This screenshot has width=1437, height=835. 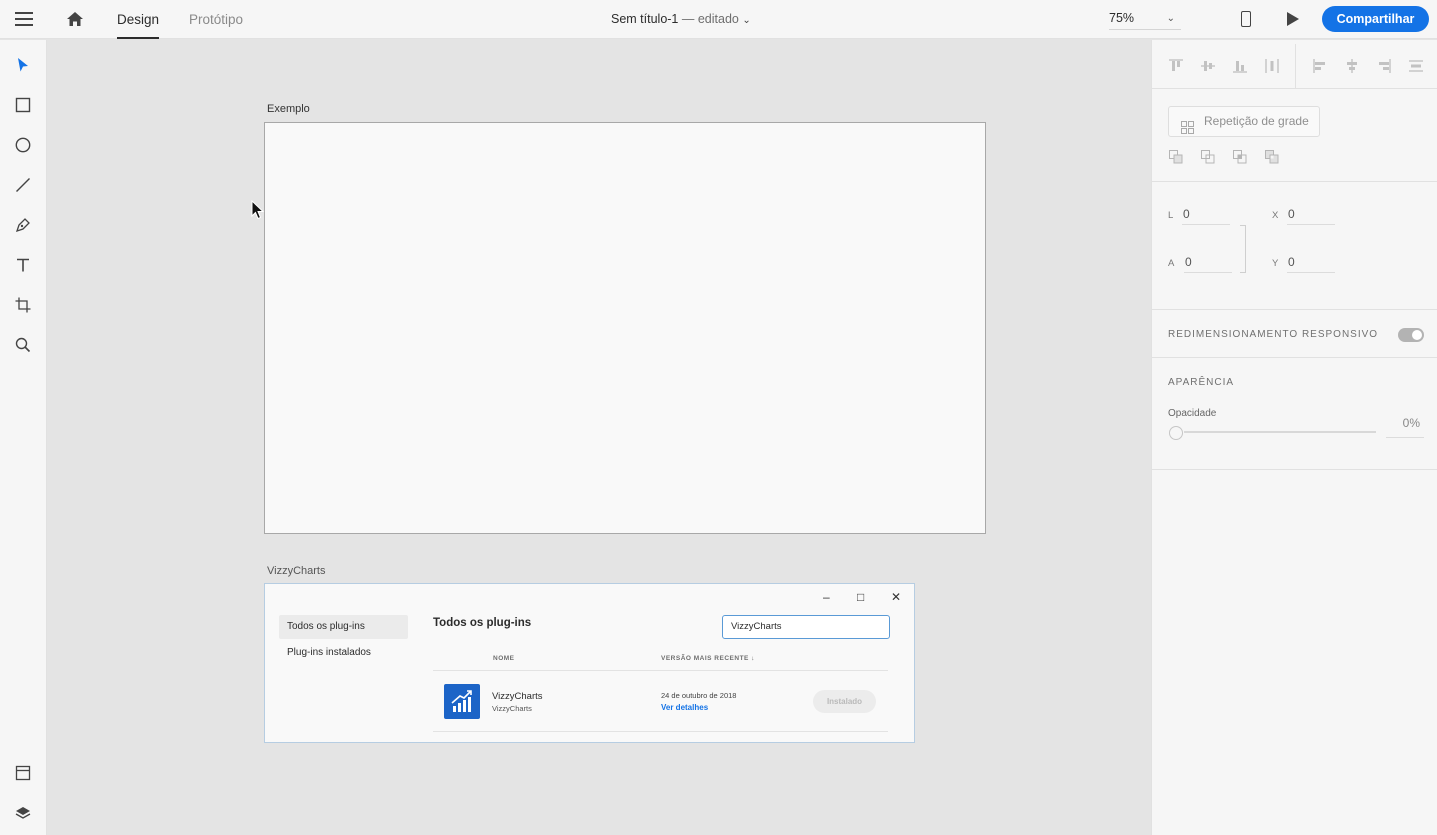 I want to click on align-middle-icon, so click(x=1208, y=66).